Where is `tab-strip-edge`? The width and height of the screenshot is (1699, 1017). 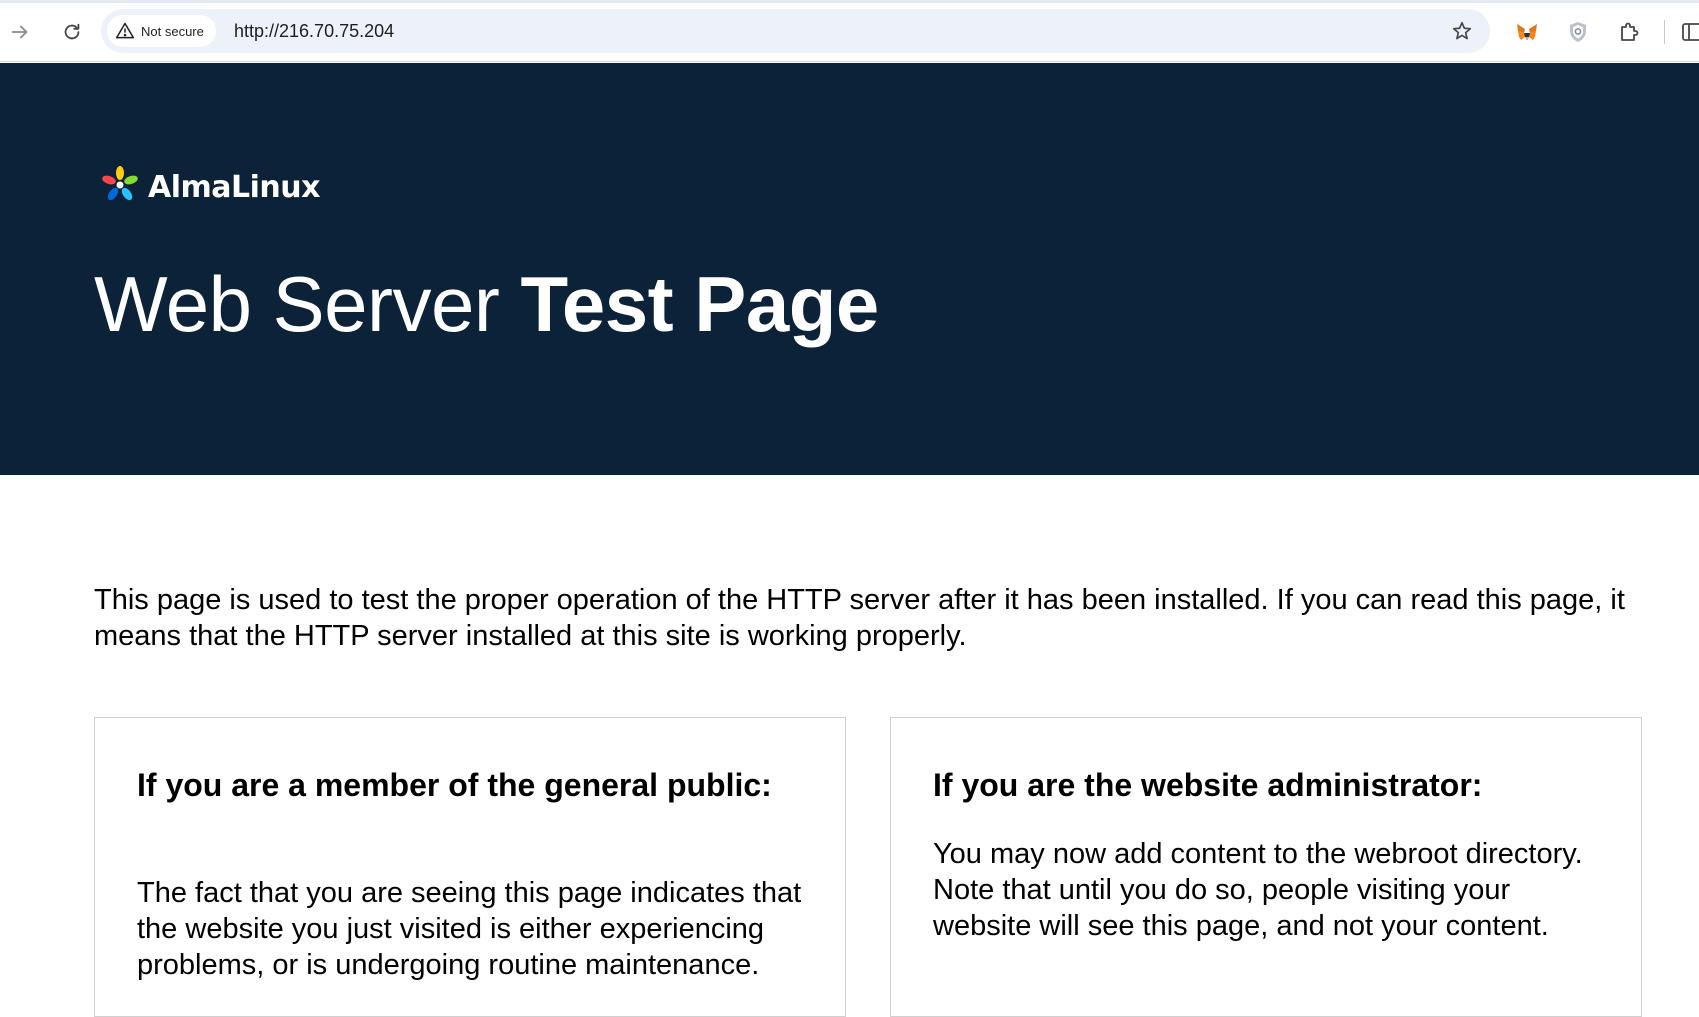
tab-strip-edge is located at coordinates (849, 1).